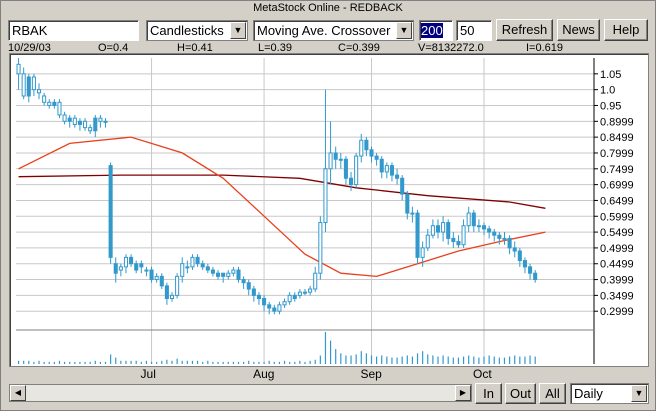 The image size is (656, 411). I want to click on y-tick-label: 0.8499, so click(617, 138).